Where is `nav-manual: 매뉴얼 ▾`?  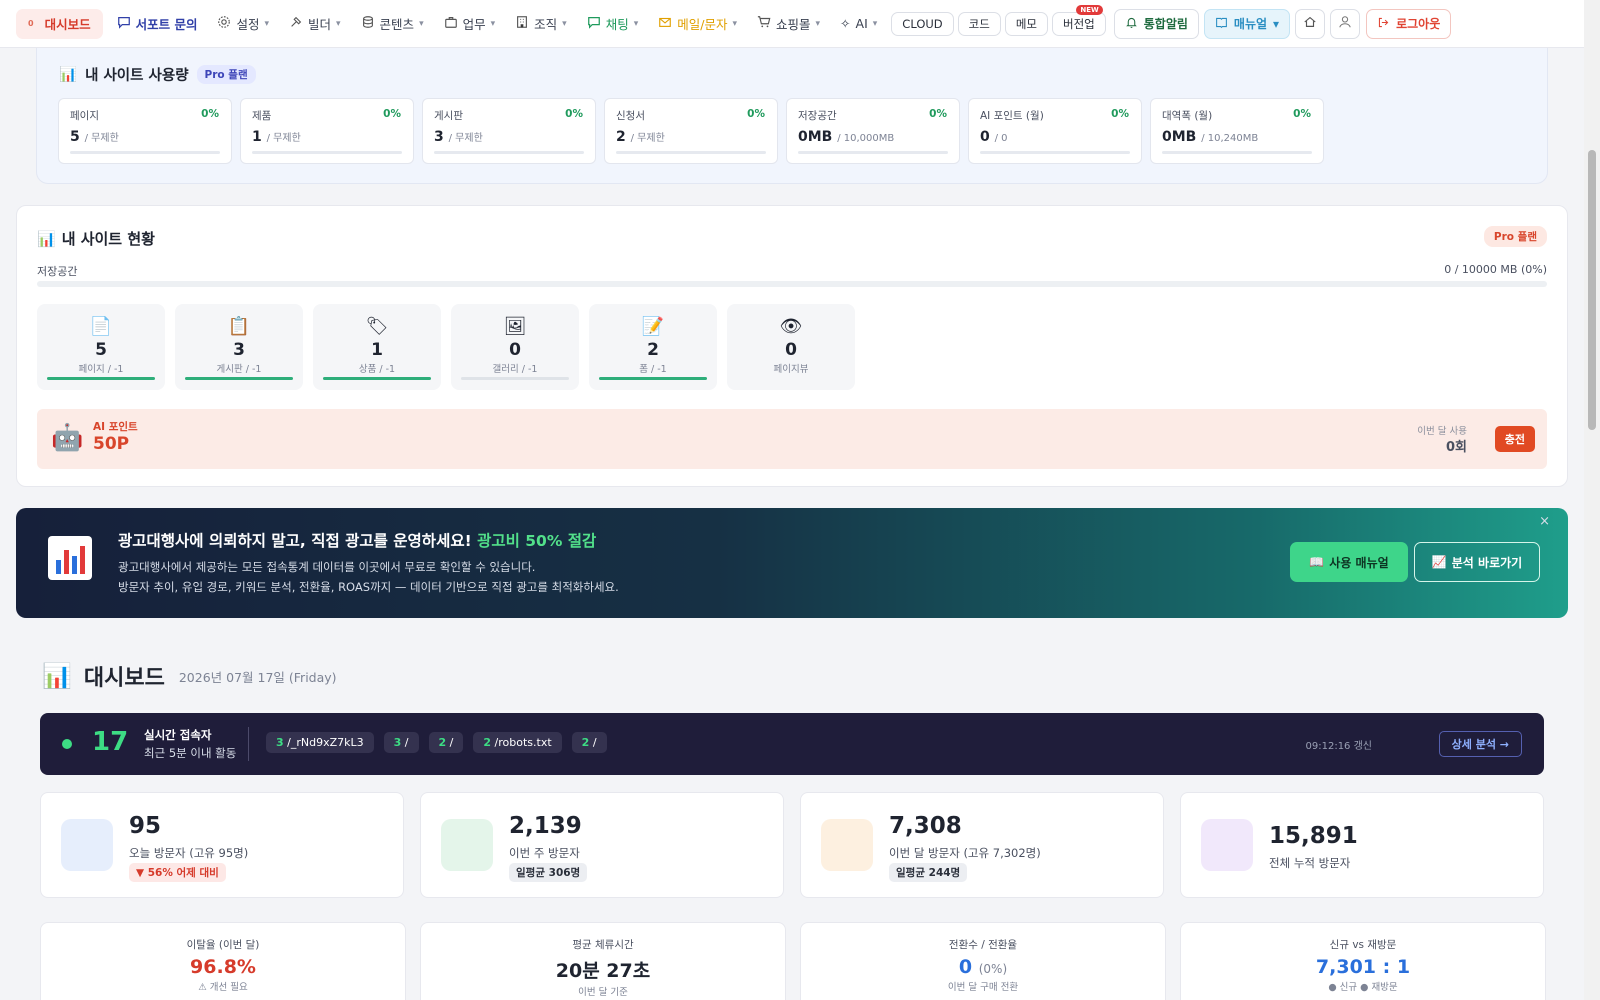 nav-manual: 매뉴얼 ▾ is located at coordinates (1247, 23).